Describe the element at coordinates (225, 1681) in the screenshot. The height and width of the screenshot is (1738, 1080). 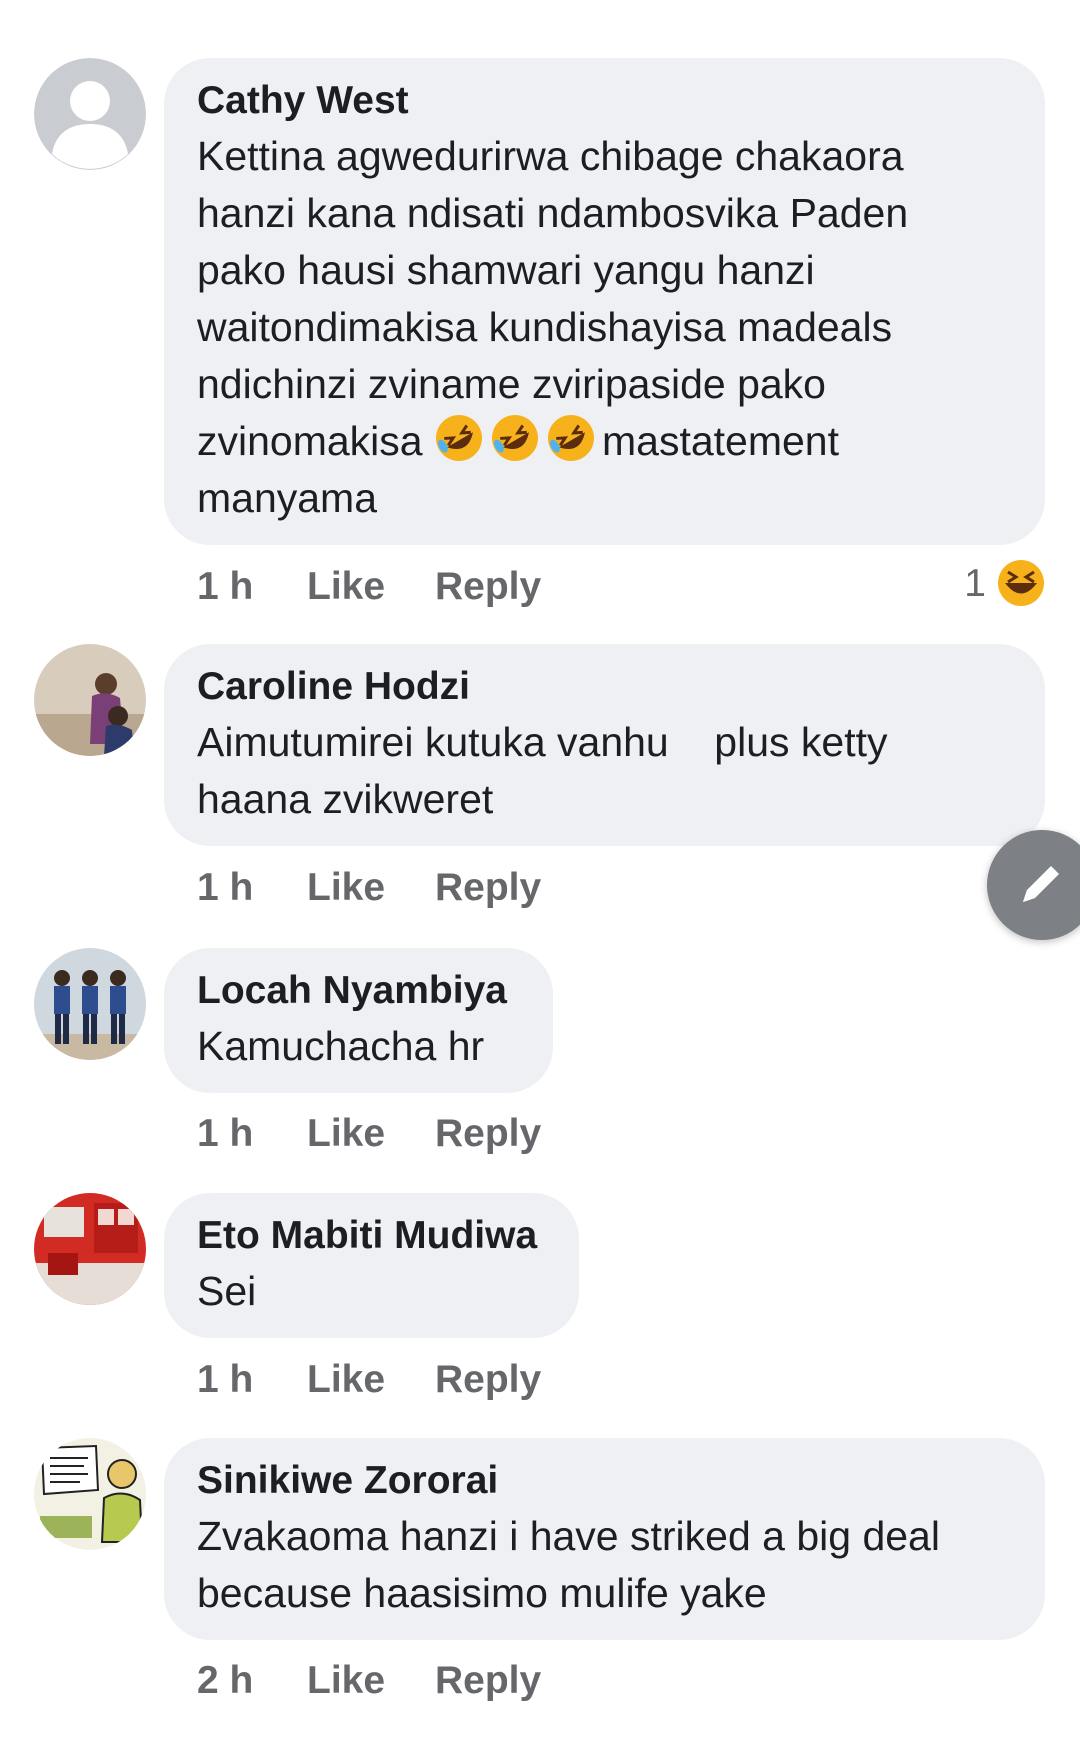
I see `comment-time: 2 h` at that location.